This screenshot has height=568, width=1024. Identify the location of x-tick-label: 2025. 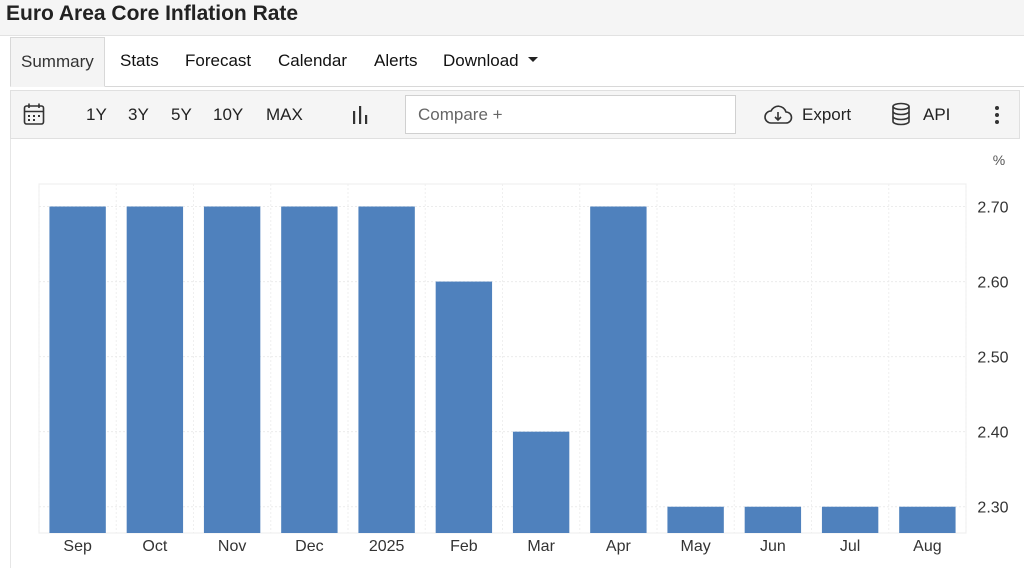
(387, 546).